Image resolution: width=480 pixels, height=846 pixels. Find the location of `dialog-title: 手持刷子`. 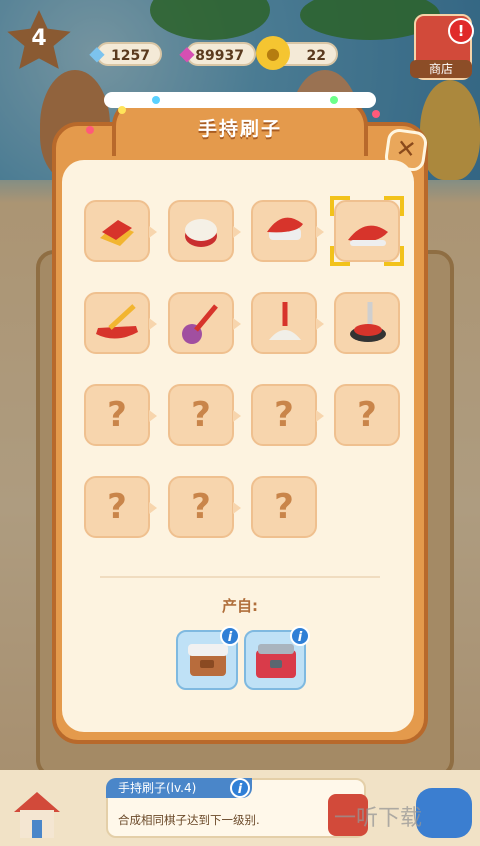

dialog-title: 手持刷子 is located at coordinates (239, 129).